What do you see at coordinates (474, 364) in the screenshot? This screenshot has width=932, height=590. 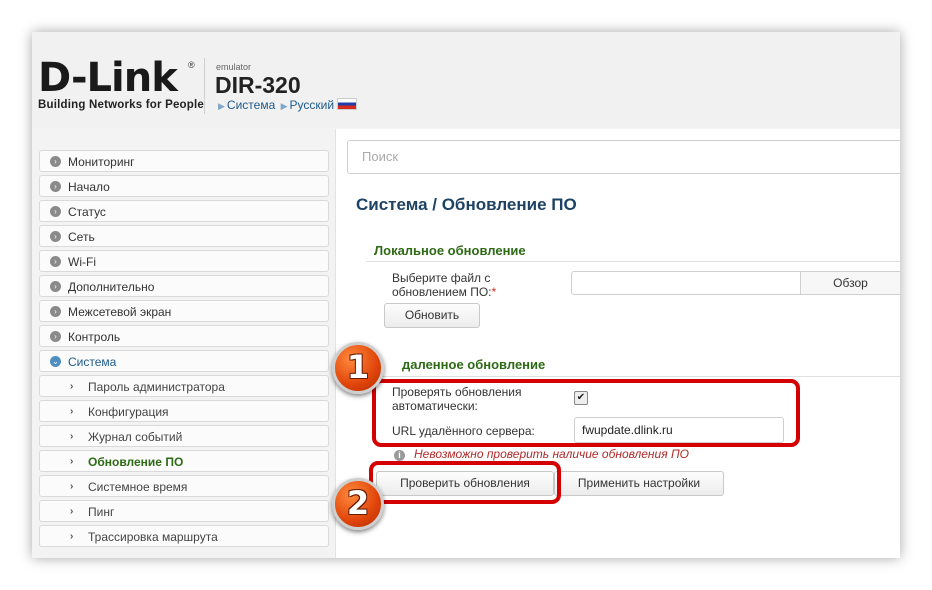 I see `remote-update-title: даленное обновление` at bounding box center [474, 364].